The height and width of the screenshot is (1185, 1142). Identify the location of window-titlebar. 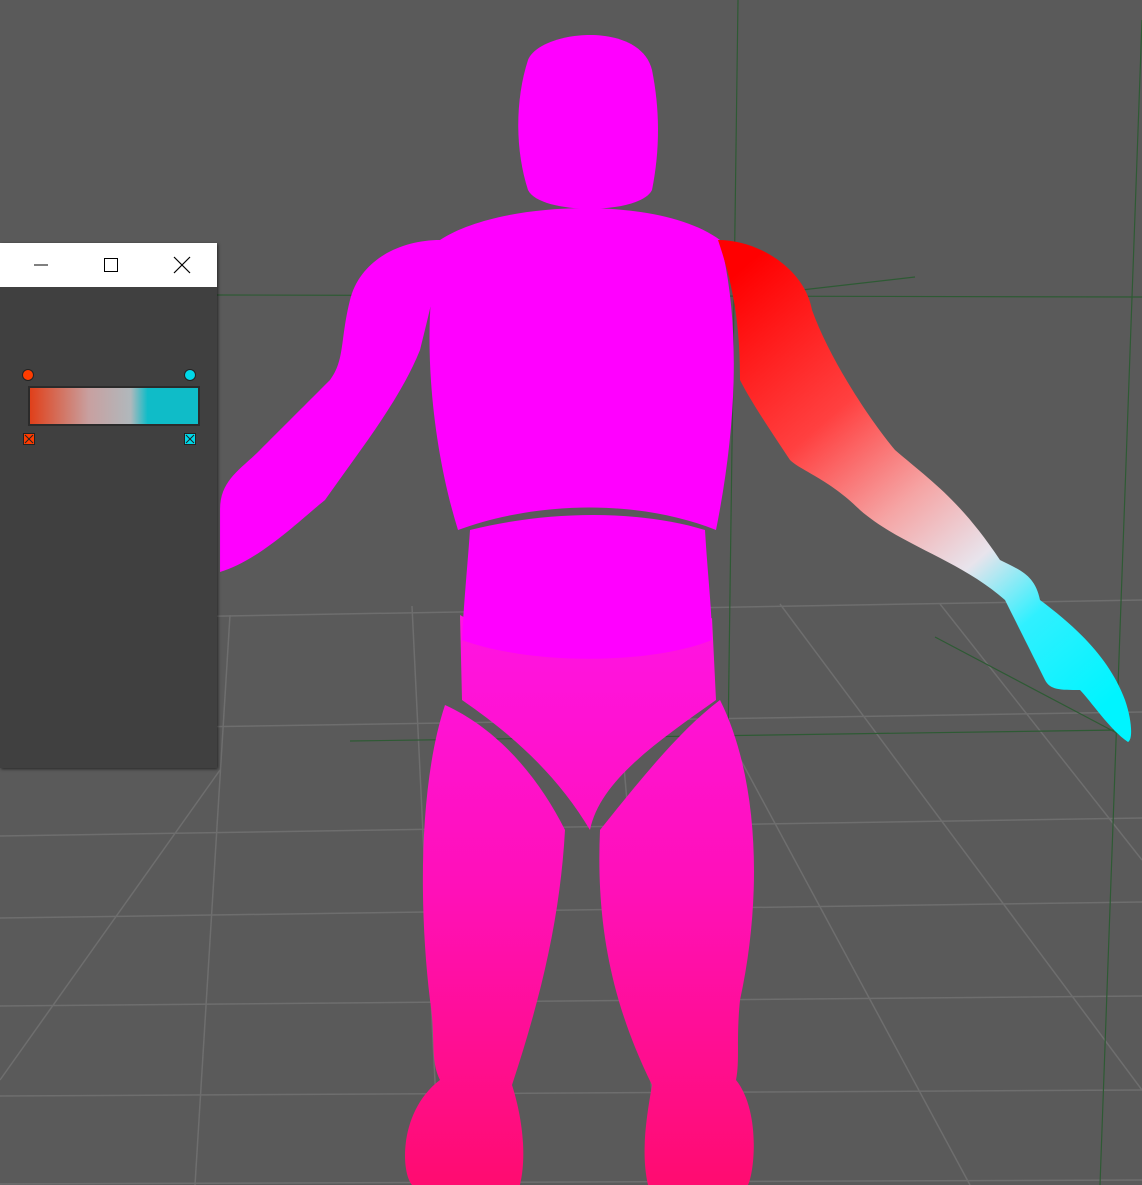
(108, 265).